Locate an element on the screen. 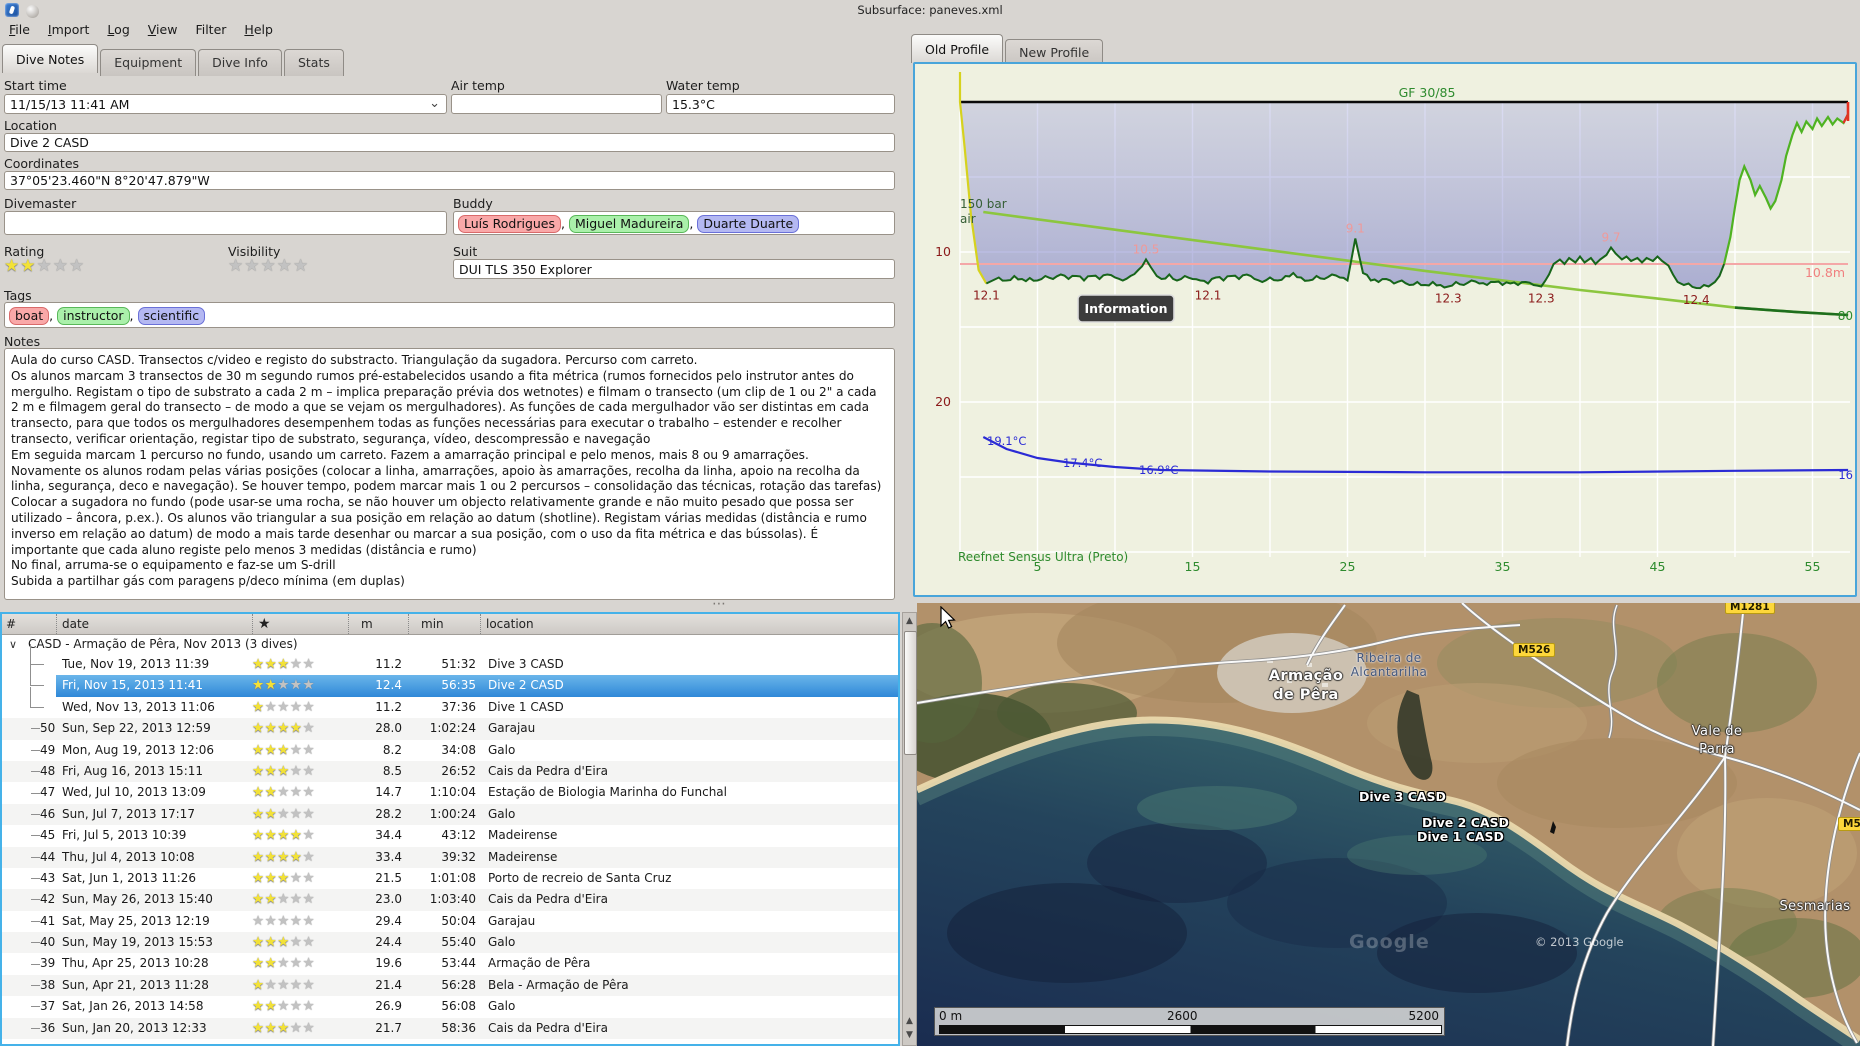 This screenshot has width=1860, height=1046. scale-segments is located at coordinates (1190, 1029).